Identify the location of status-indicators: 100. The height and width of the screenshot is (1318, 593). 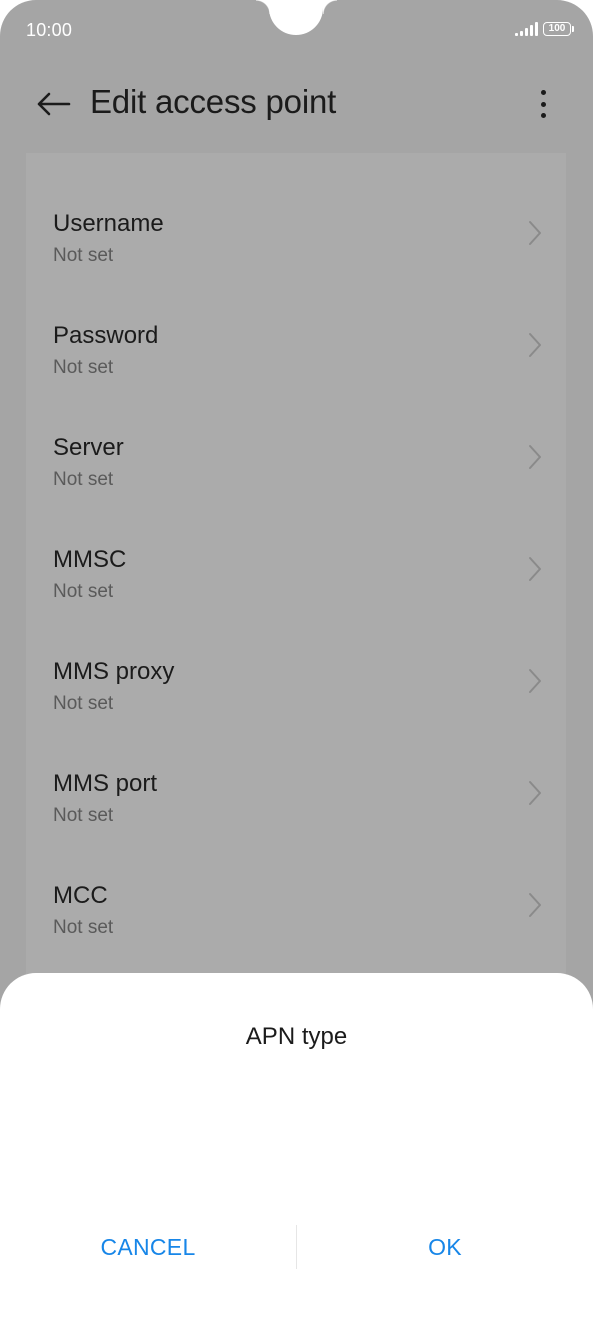
(544, 29).